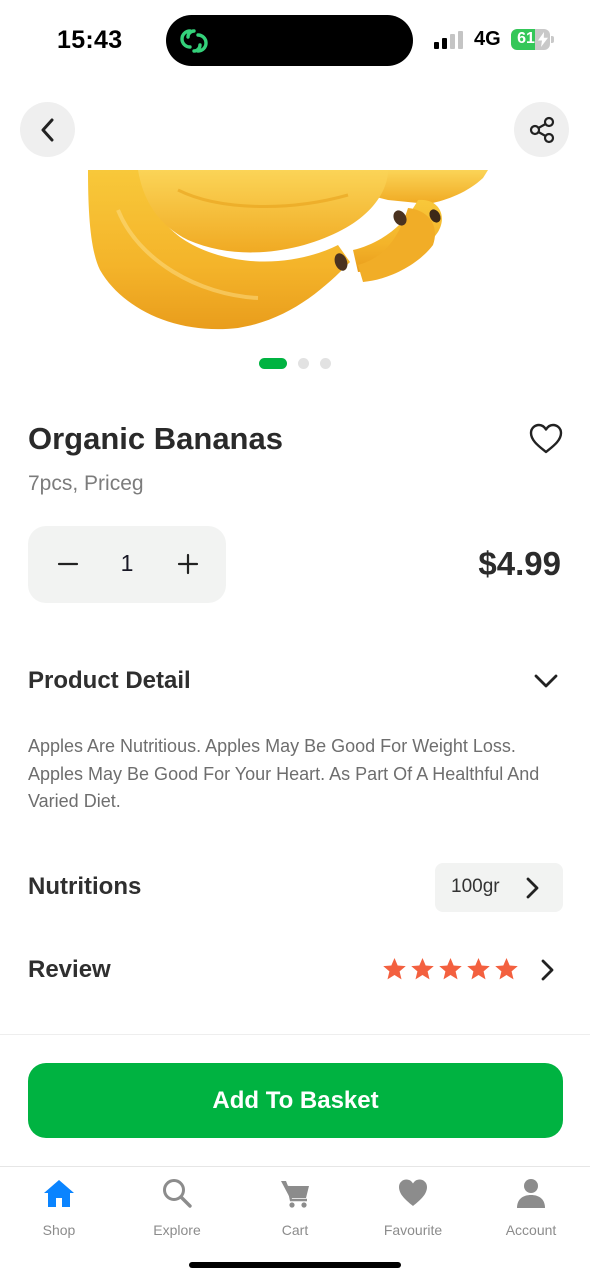  Describe the element at coordinates (546, 681) in the screenshot. I see `chevron-down-icon` at that location.